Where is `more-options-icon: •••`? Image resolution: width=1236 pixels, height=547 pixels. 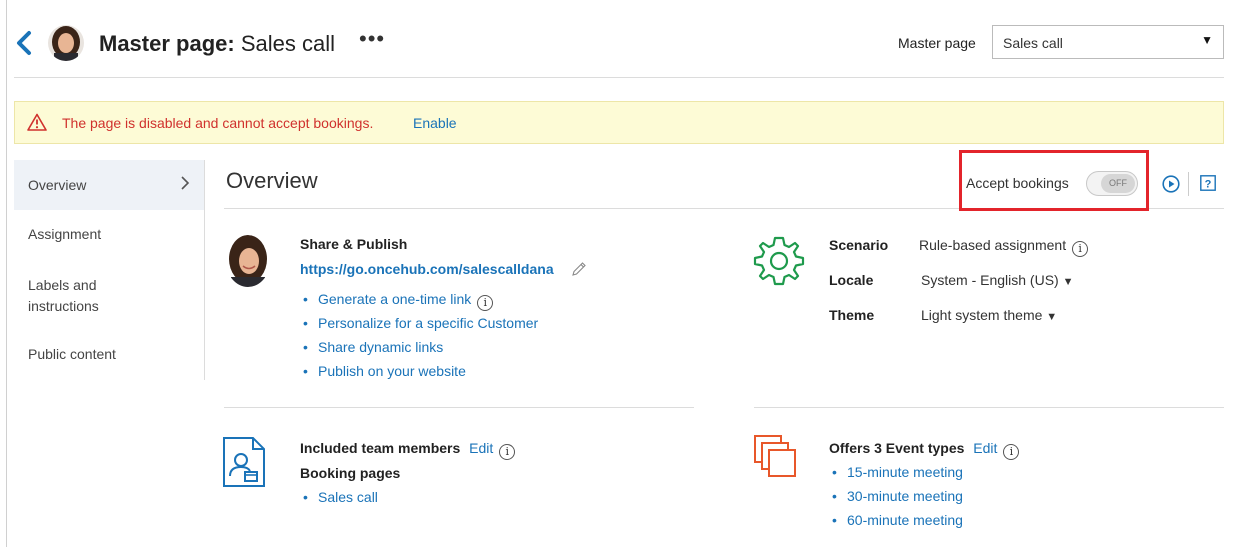
more-options-icon: ••• is located at coordinates (372, 39).